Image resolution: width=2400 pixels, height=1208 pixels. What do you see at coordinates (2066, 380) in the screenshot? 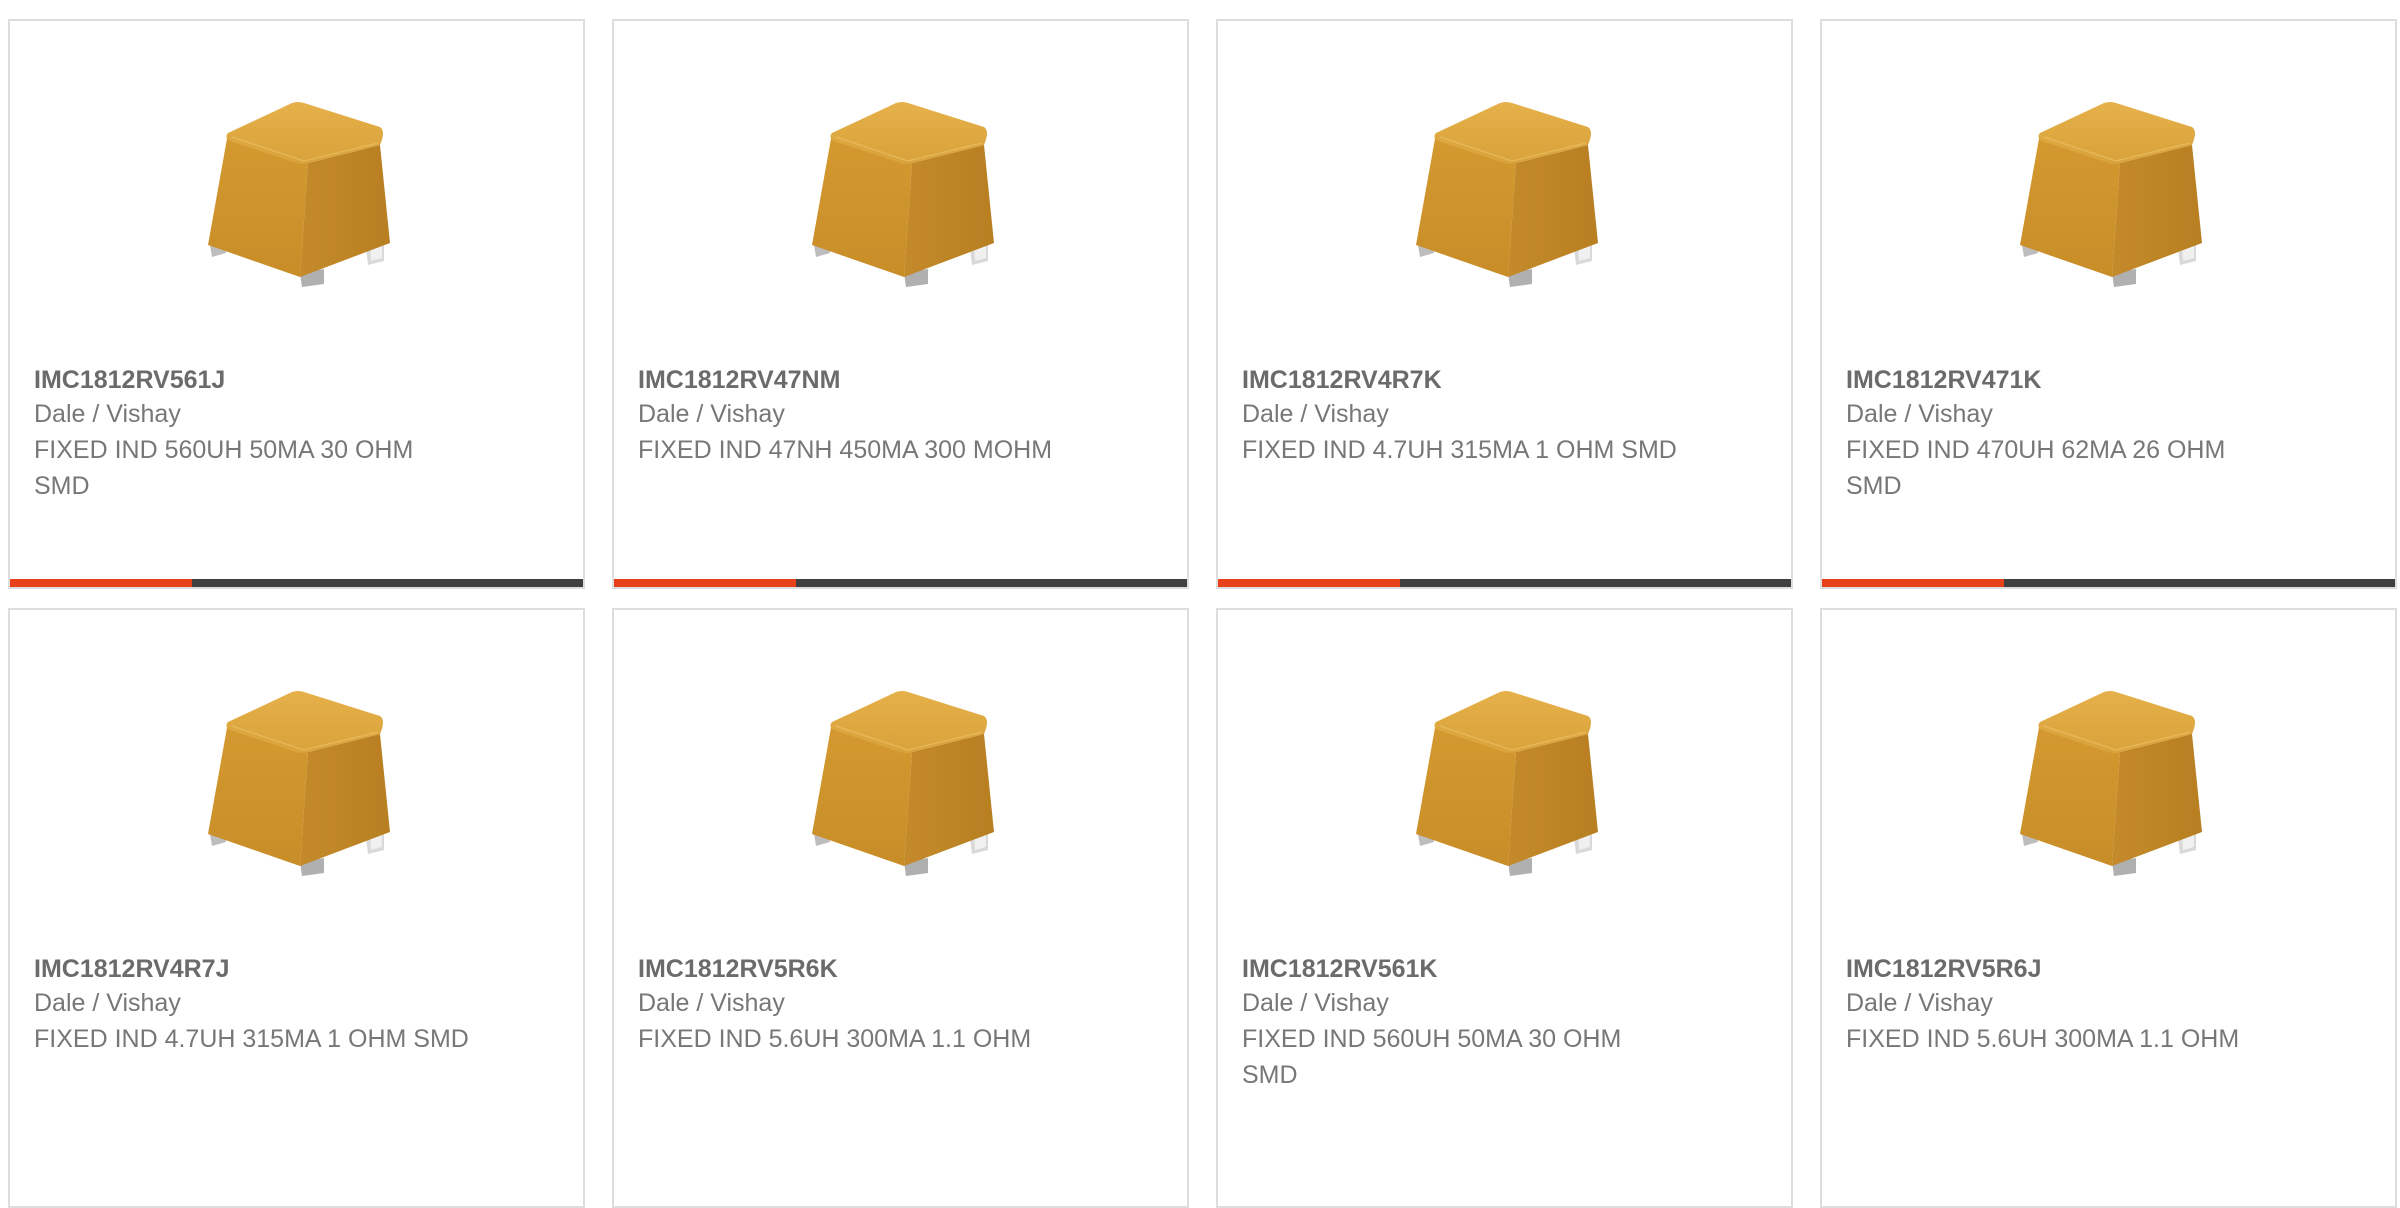
I see `part-number: IMC1812RV471K` at bounding box center [2066, 380].